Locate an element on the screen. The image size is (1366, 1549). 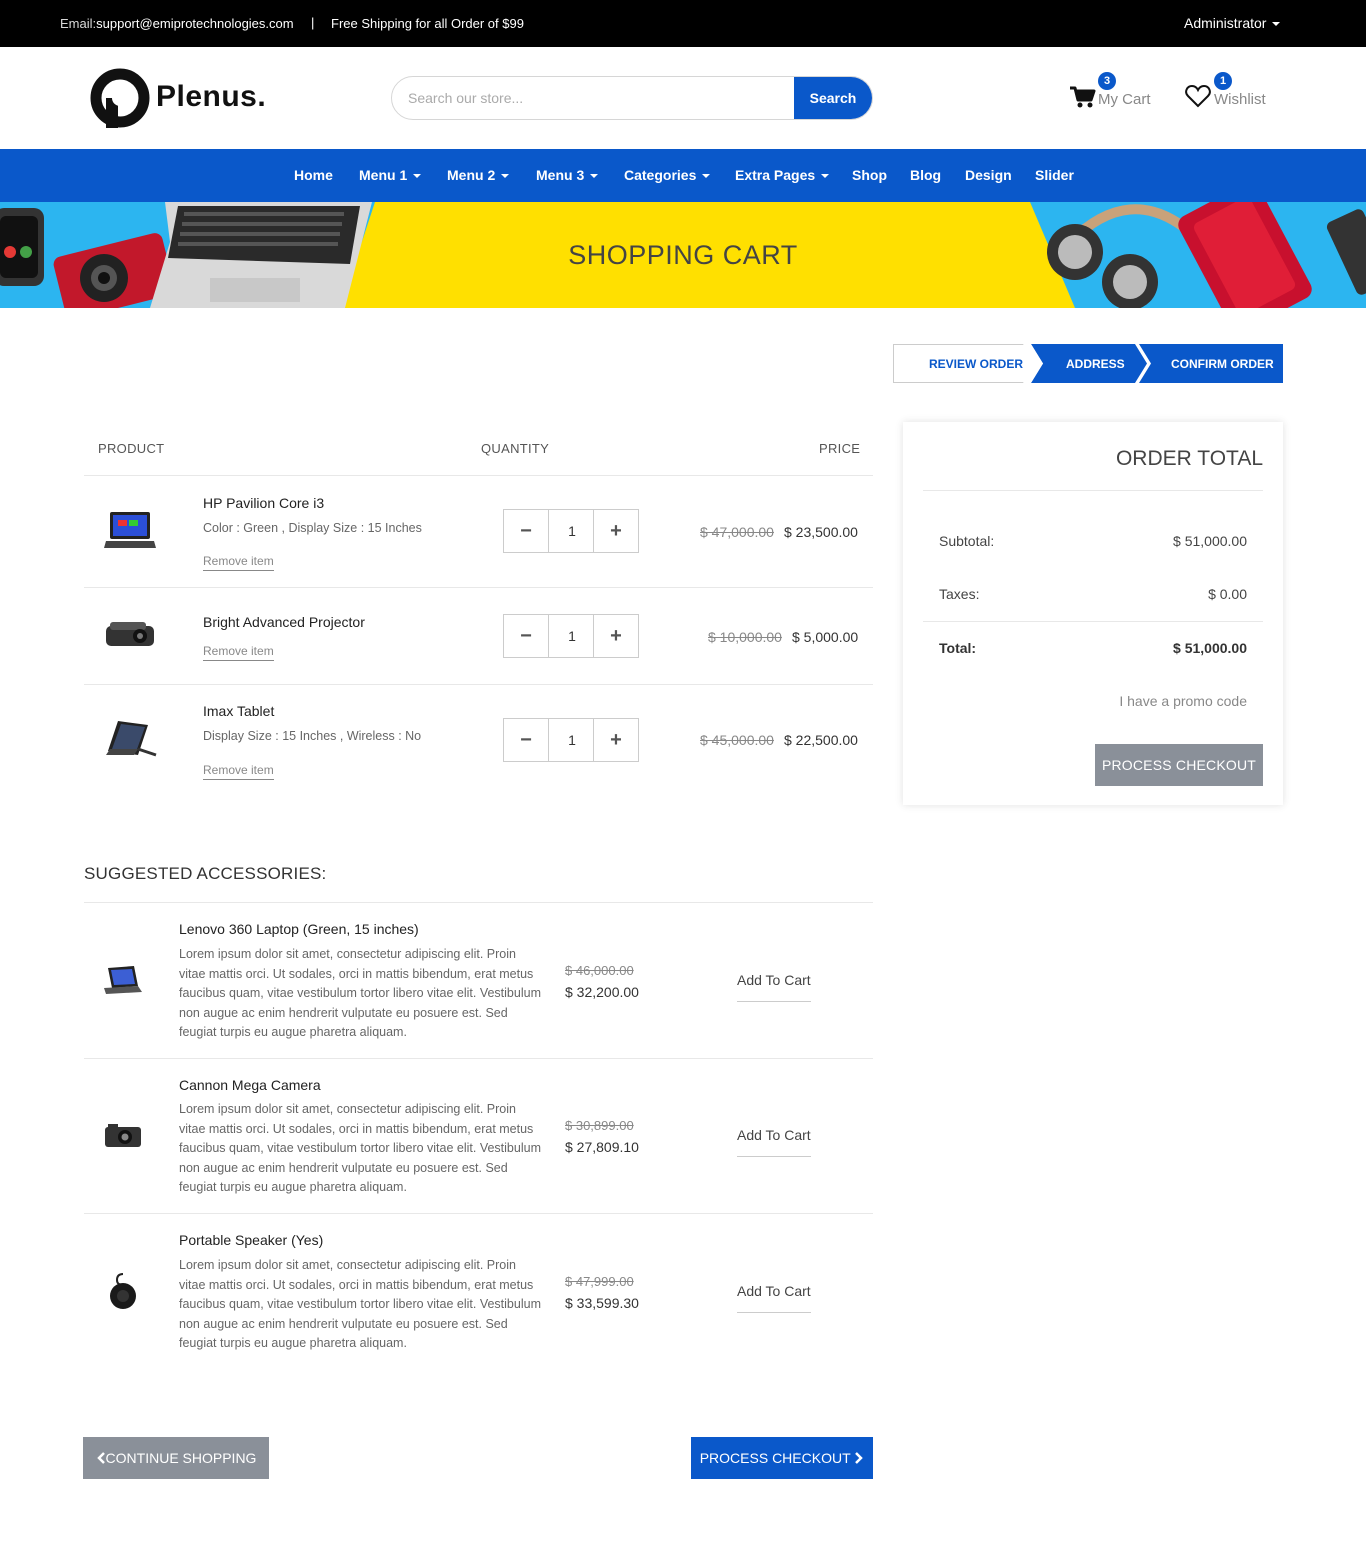
original-price: $ 46,000.00 is located at coordinates (599, 970).